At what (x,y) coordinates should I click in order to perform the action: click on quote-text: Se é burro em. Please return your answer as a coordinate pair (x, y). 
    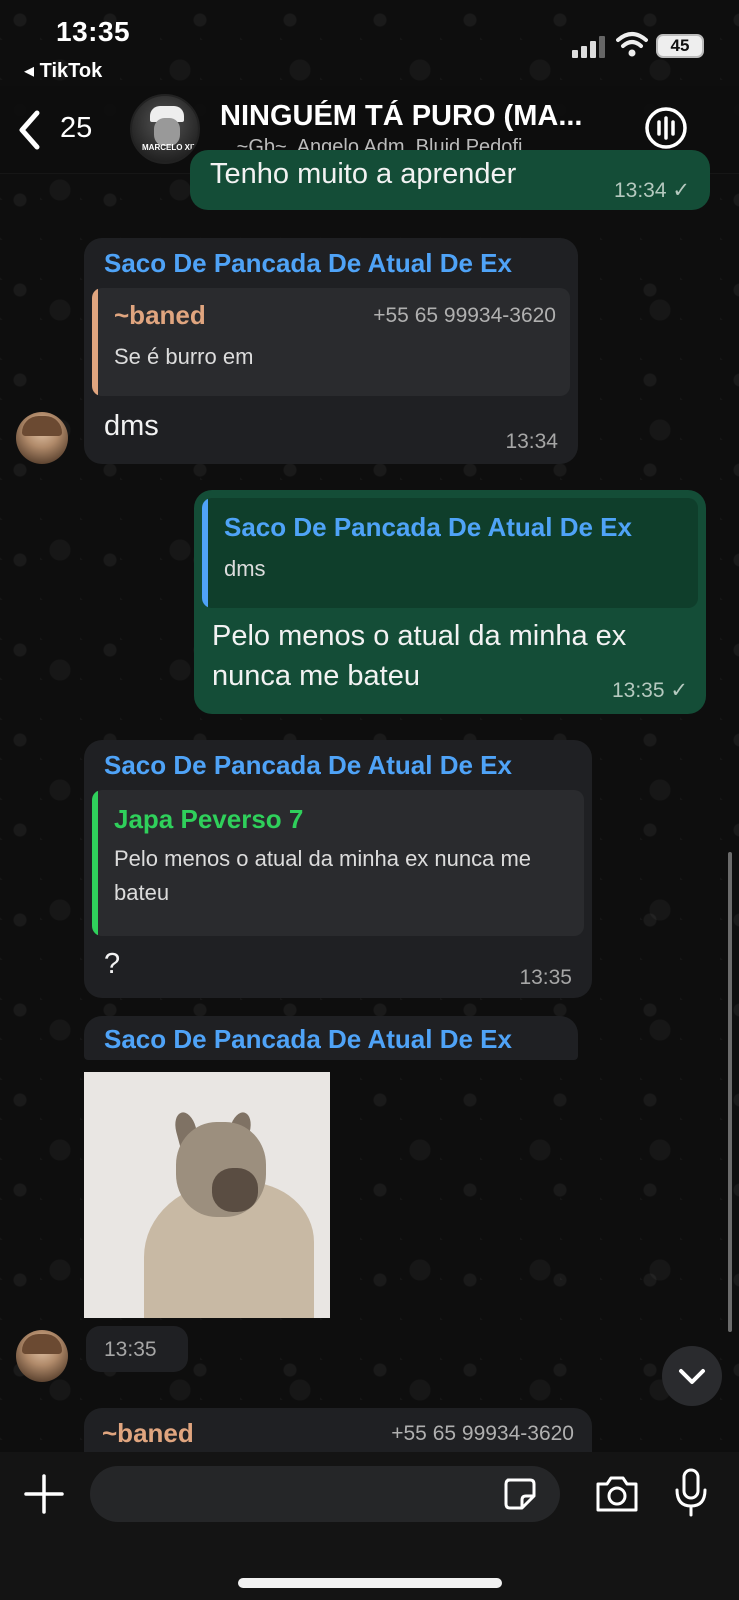
    Looking at the image, I should click on (184, 356).